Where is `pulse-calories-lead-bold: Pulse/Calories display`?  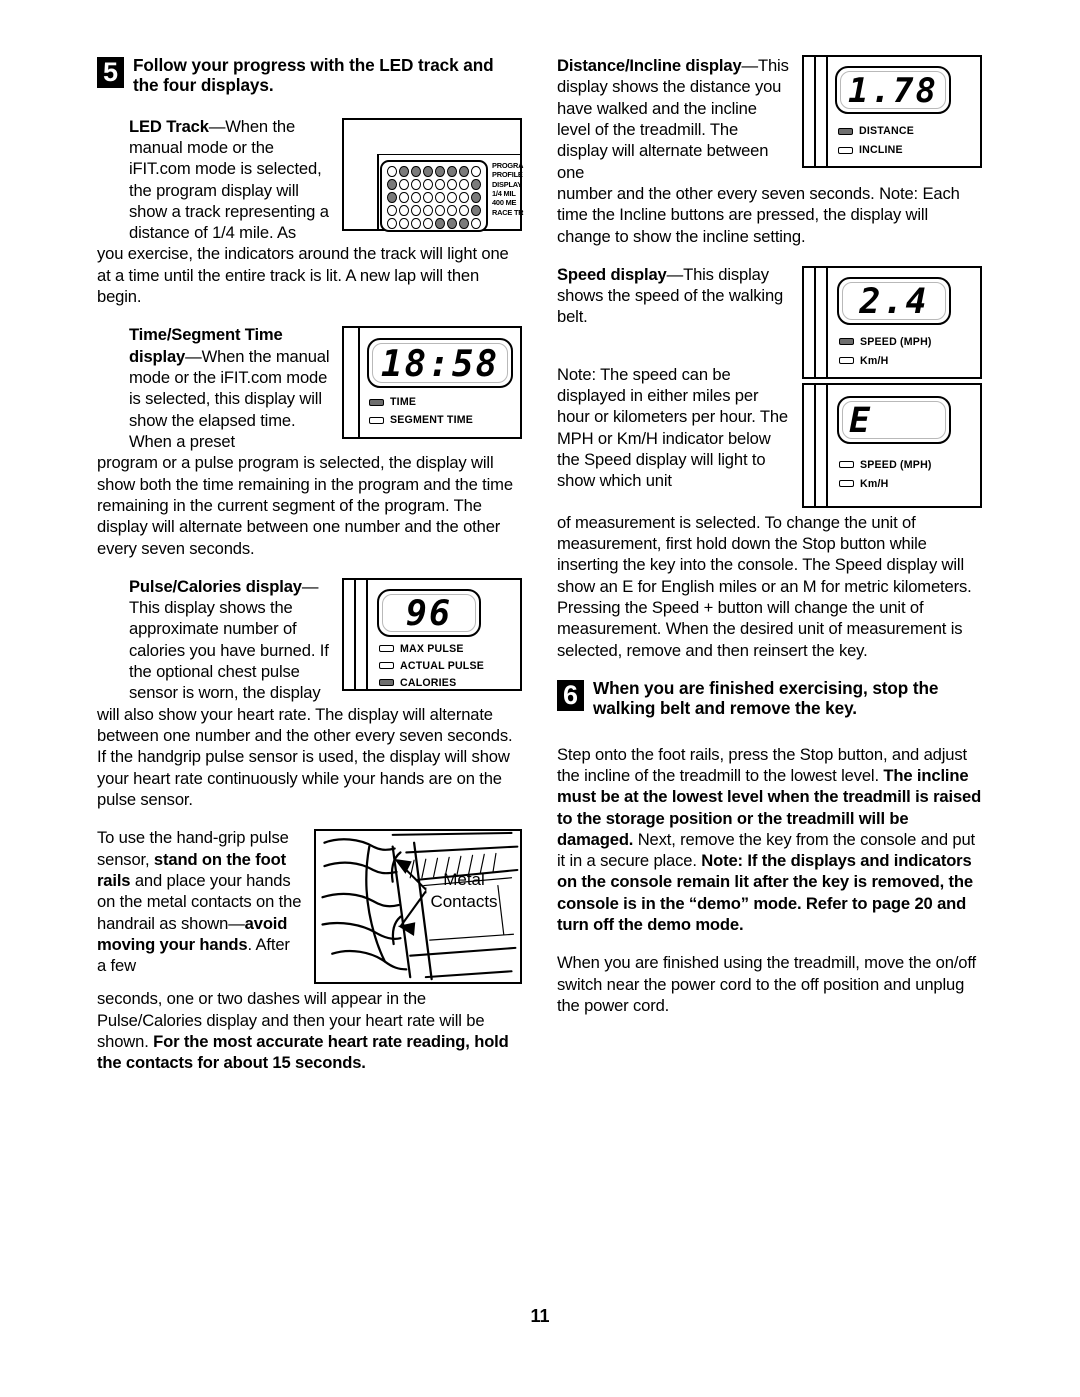
pulse-calories-lead-bold: Pulse/Calories display is located at coordinates (215, 586).